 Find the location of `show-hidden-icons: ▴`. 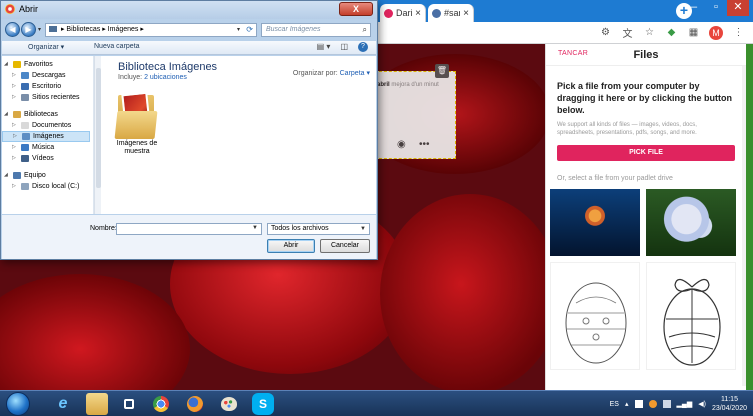

show-hidden-icons: ▴ is located at coordinates (627, 404).